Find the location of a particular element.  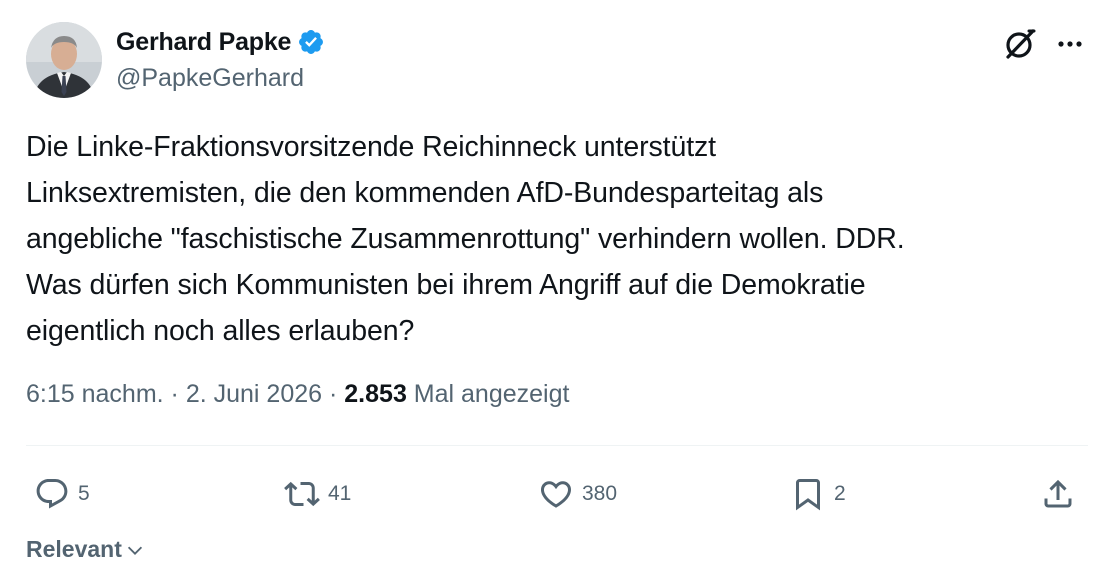

author-name-row: Gerhard Papke is located at coordinates (220, 42).